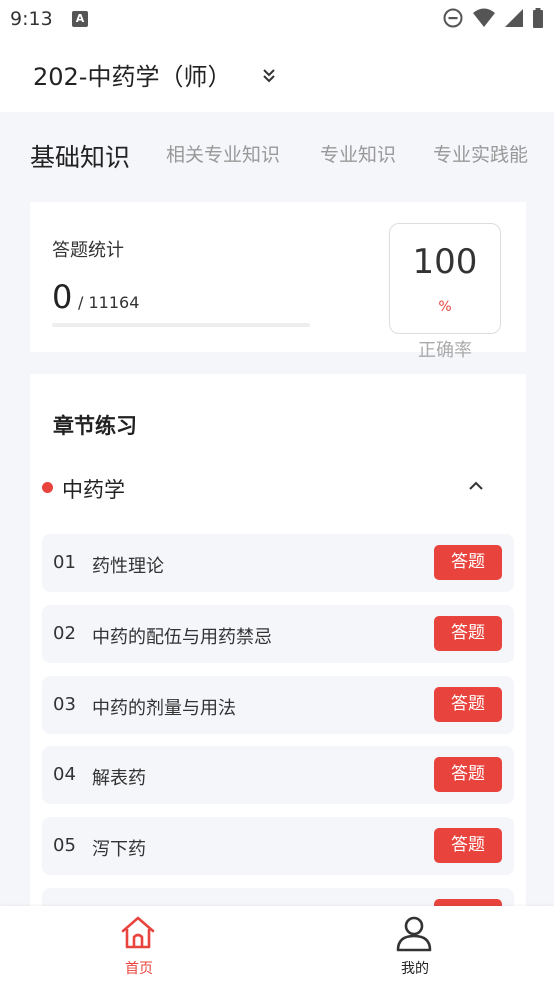 The image size is (554, 984). What do you see at coordinates (119, 849) in the screenshot?
I see `chapter-name: 泻下药` at bounding box center [119, 849].